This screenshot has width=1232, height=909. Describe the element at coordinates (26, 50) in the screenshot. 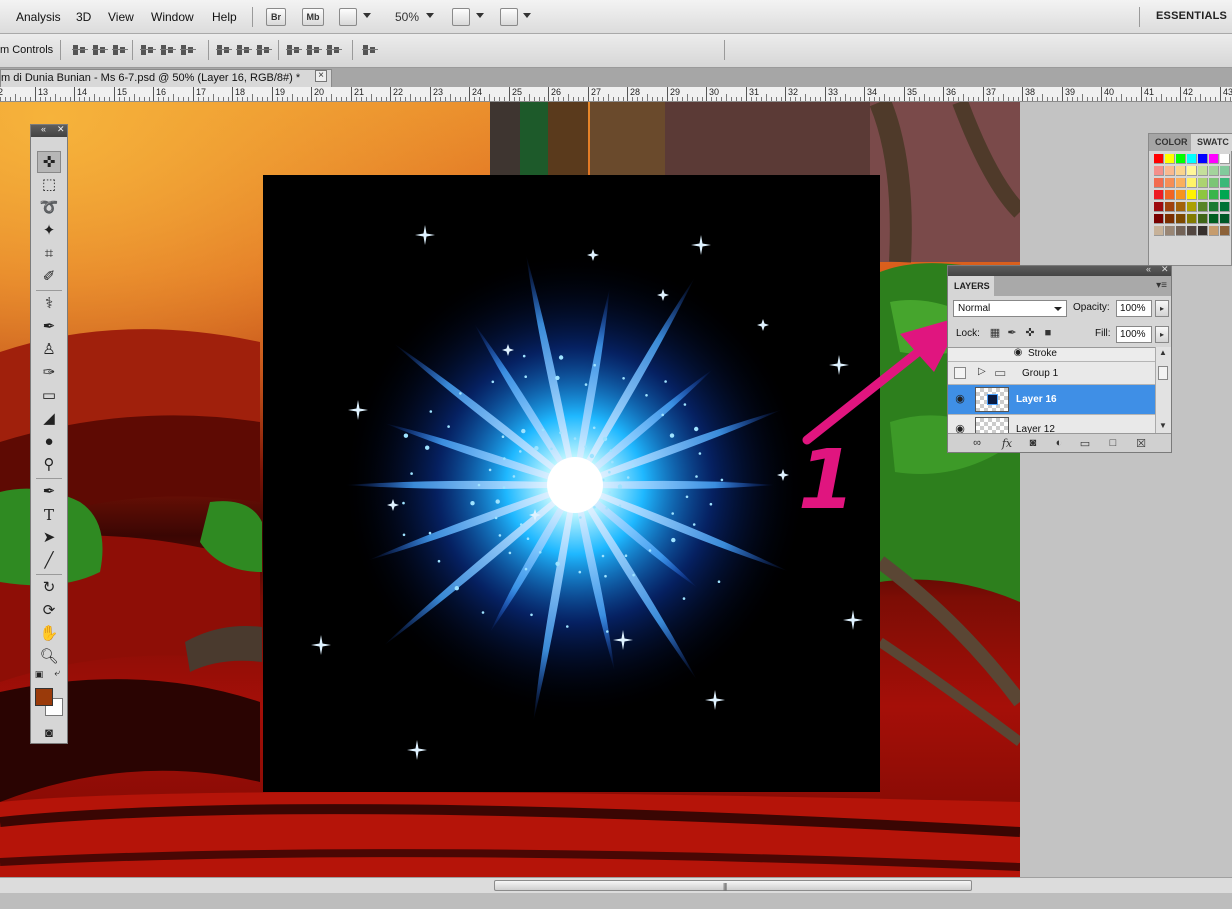

I see `transform-controls-label: m Controls` at that location.